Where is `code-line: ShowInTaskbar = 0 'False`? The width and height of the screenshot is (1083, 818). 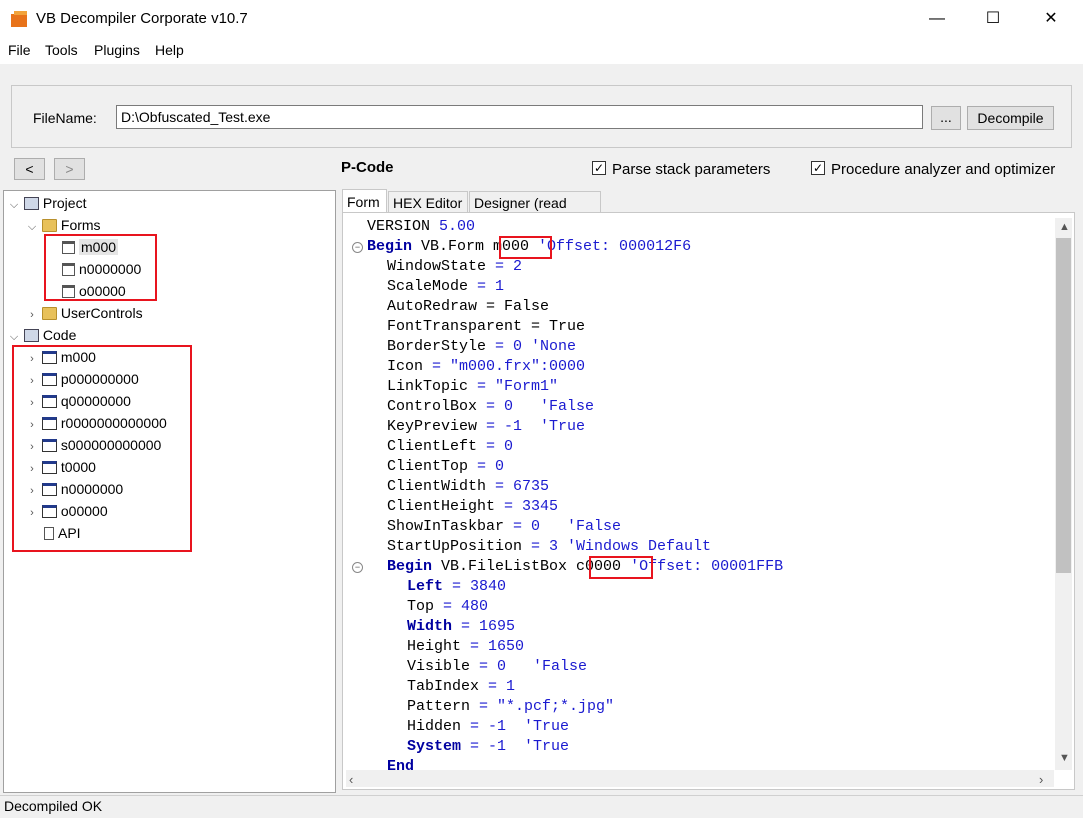
code-line: ShowInTaskbar = 0 'False is located at coordinates (504, 527).